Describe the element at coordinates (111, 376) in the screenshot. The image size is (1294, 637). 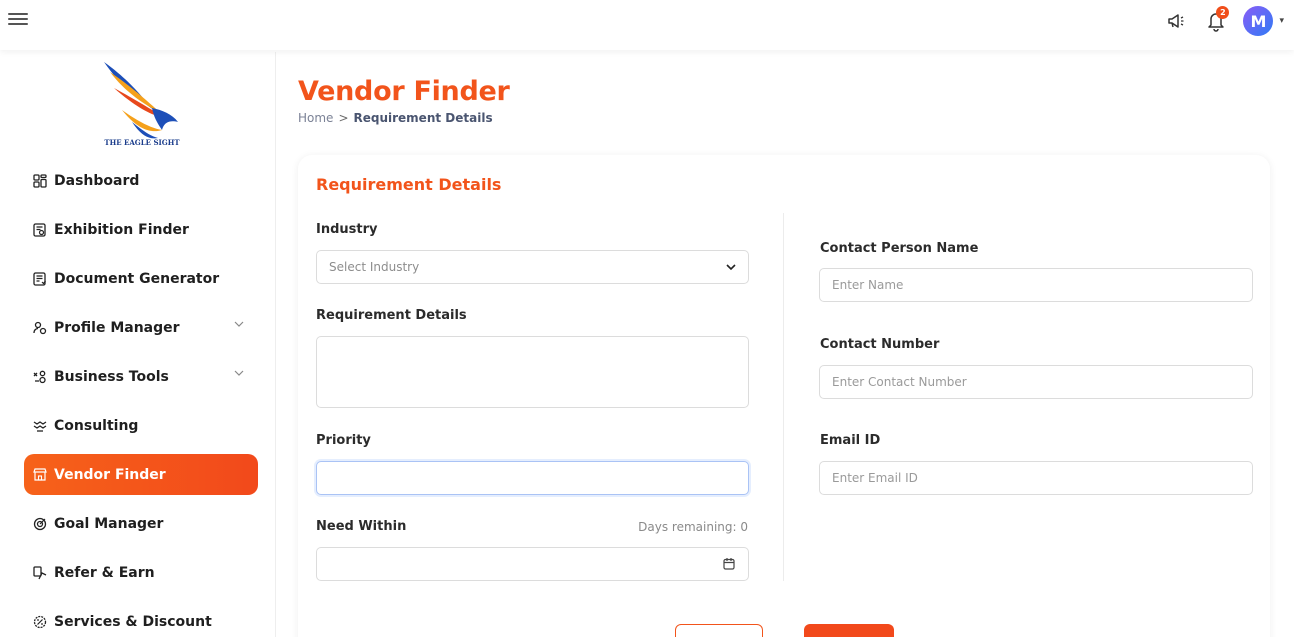
I see `sidebar-item-label: Business Tools` at that location.